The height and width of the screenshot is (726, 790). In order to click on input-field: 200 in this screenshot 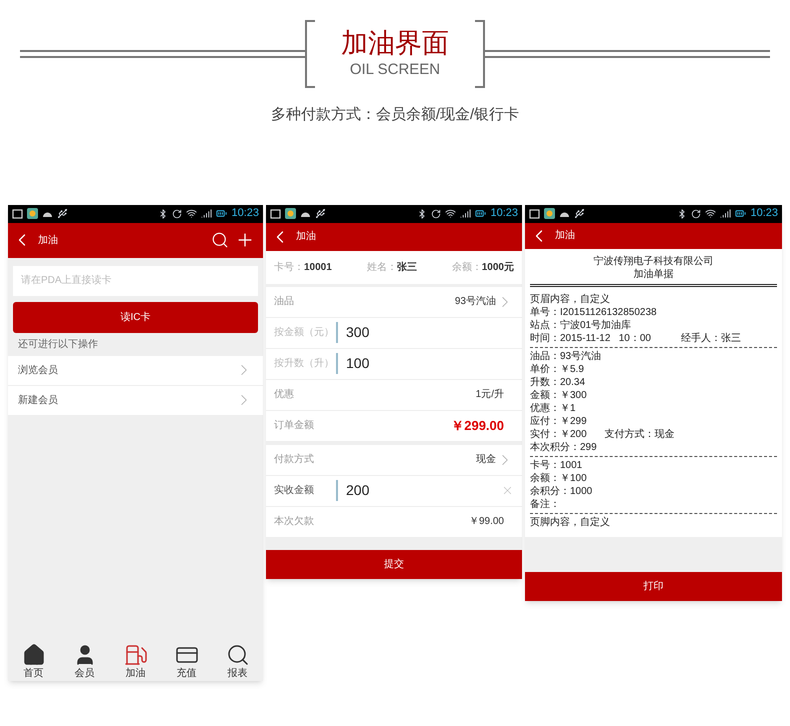, I will do `click(425, 490)`.